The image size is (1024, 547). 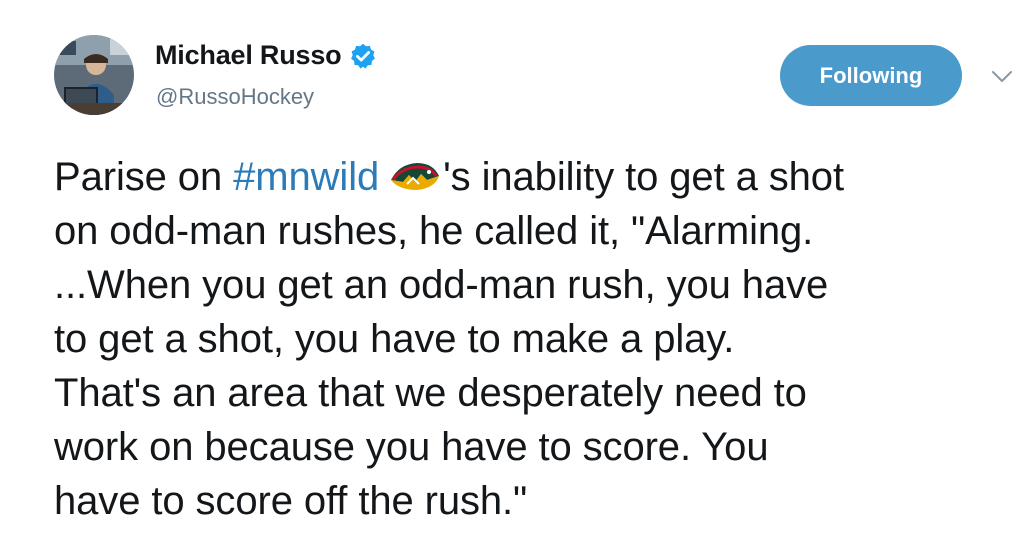 I want to click on tweet-text-suffix: 's inability to get a shot, so click(x=643, y=177).